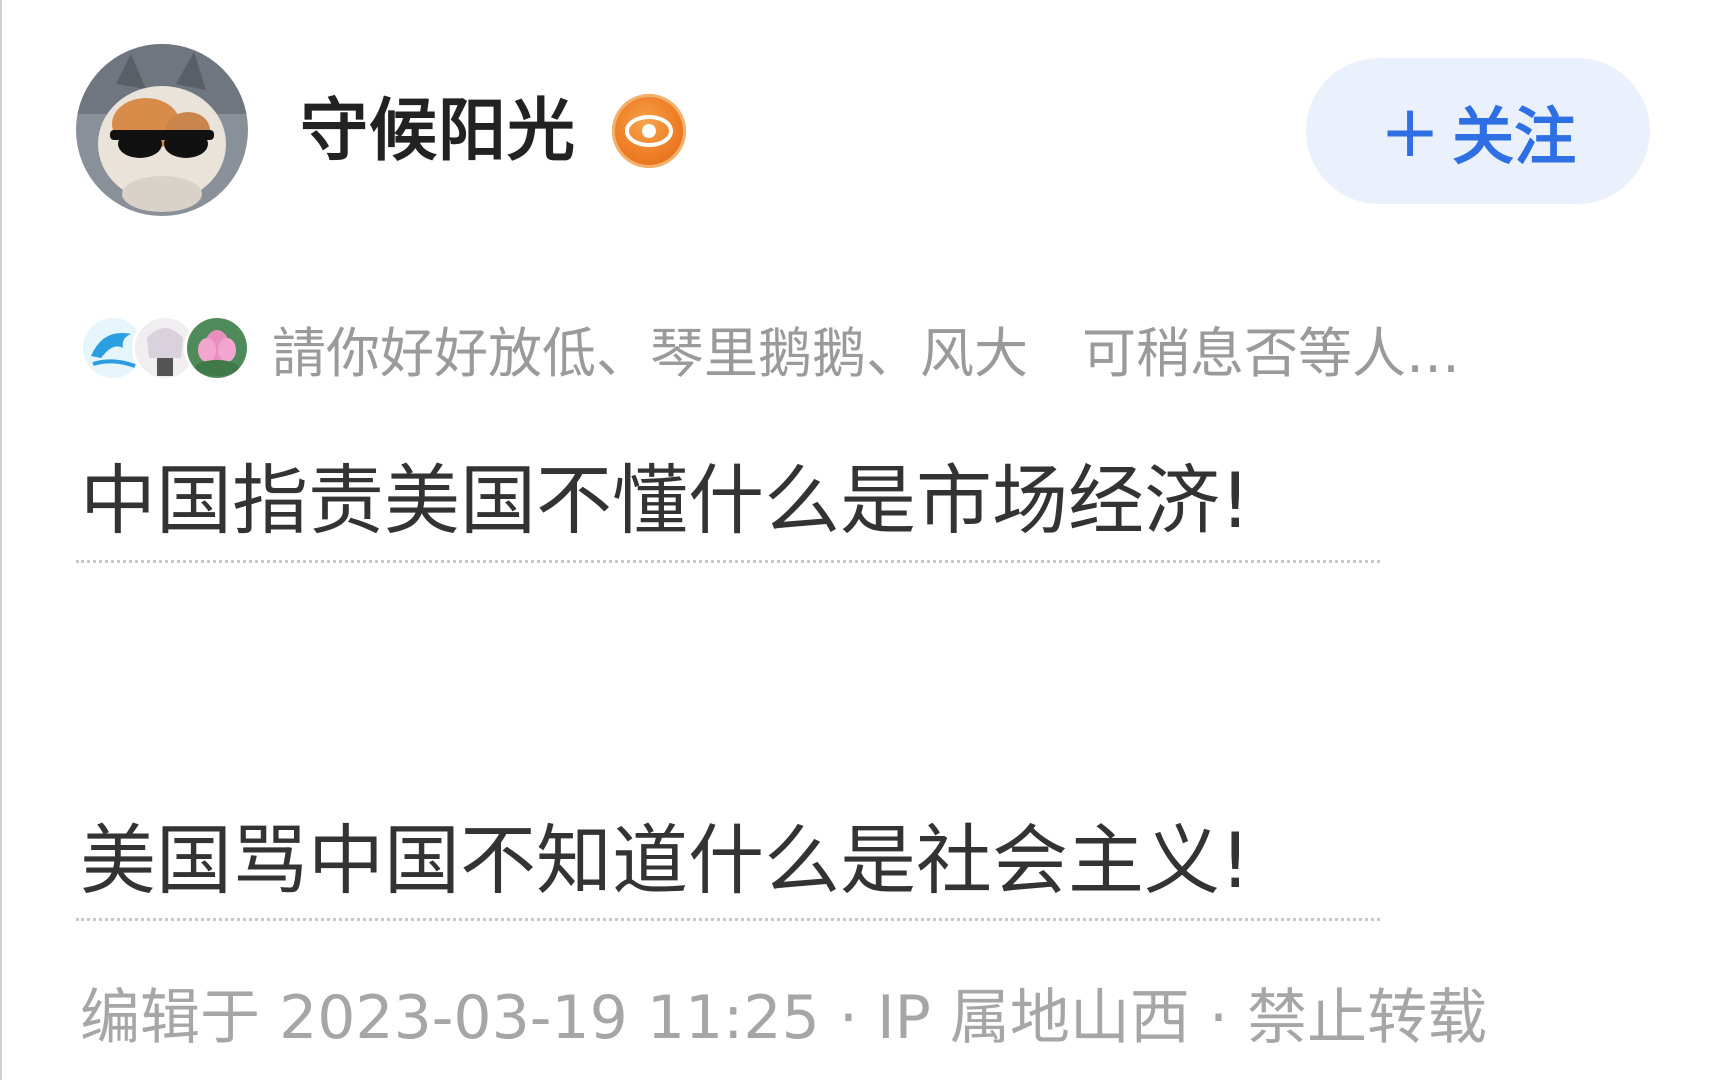  Describe the element at coordinates (1514, 136) in the screenshot. I see `follow-button-label: 关注` at that location.